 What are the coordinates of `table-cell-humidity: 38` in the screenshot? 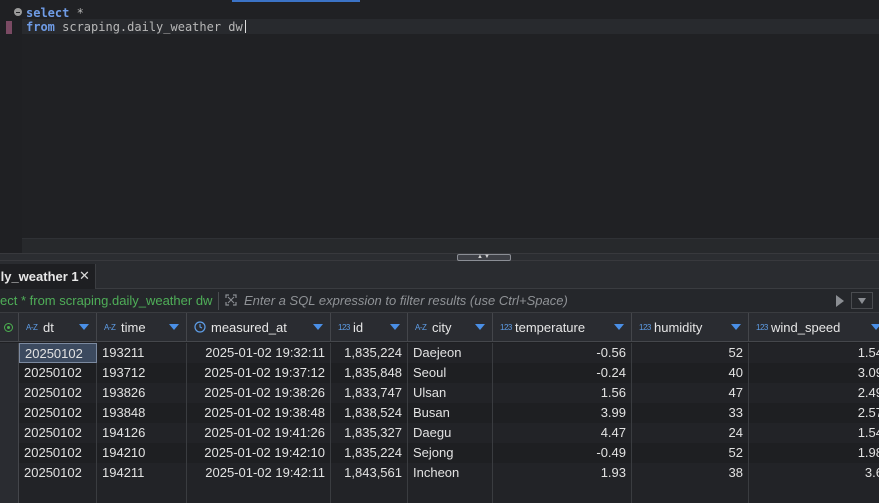 It's located at (690, 473).